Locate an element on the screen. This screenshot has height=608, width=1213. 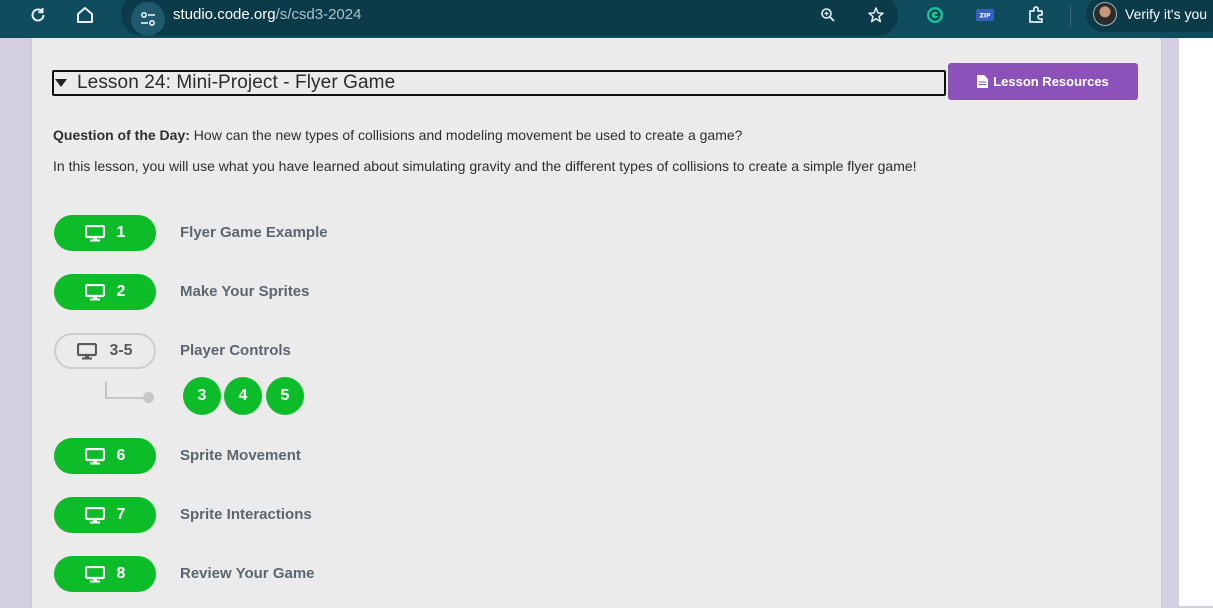
level-number: 7 is located at coordinates (121, 514).